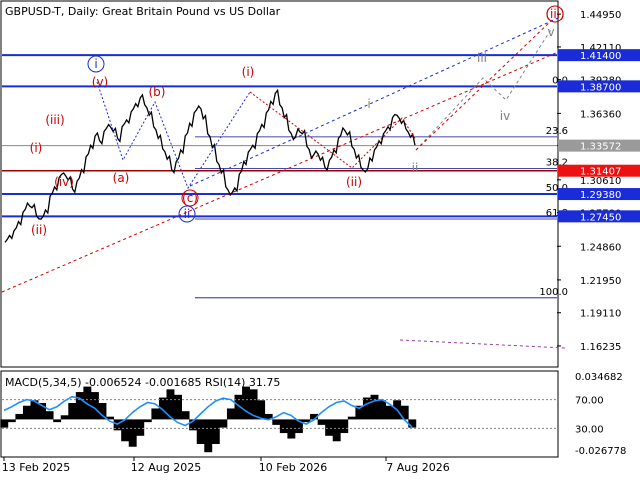 The width and height of the screenshot is (640, 484). I want to click on x-tick-label: 7 Aug 2026, so click(417, 467).